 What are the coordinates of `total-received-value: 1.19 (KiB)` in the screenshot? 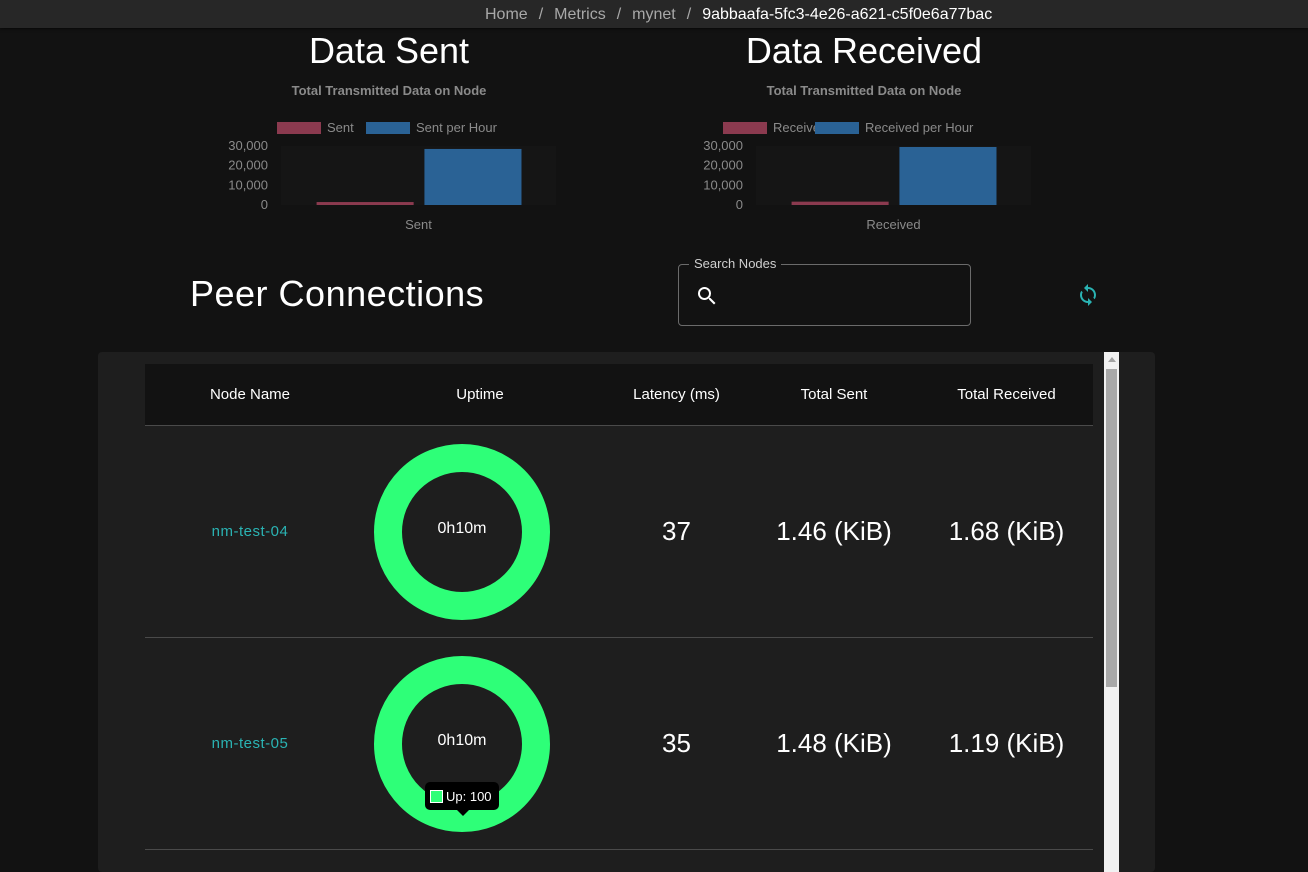 It's located at (1006, 743).